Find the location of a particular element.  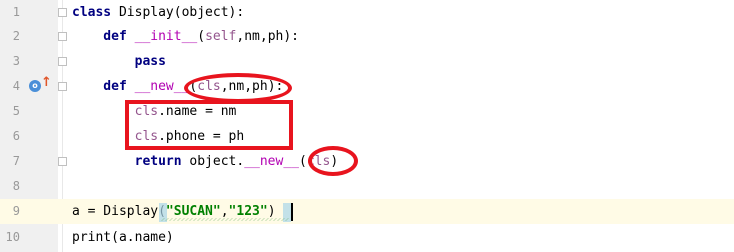

code-line: 1 class Display(object): is located at coordinates (367, 12).